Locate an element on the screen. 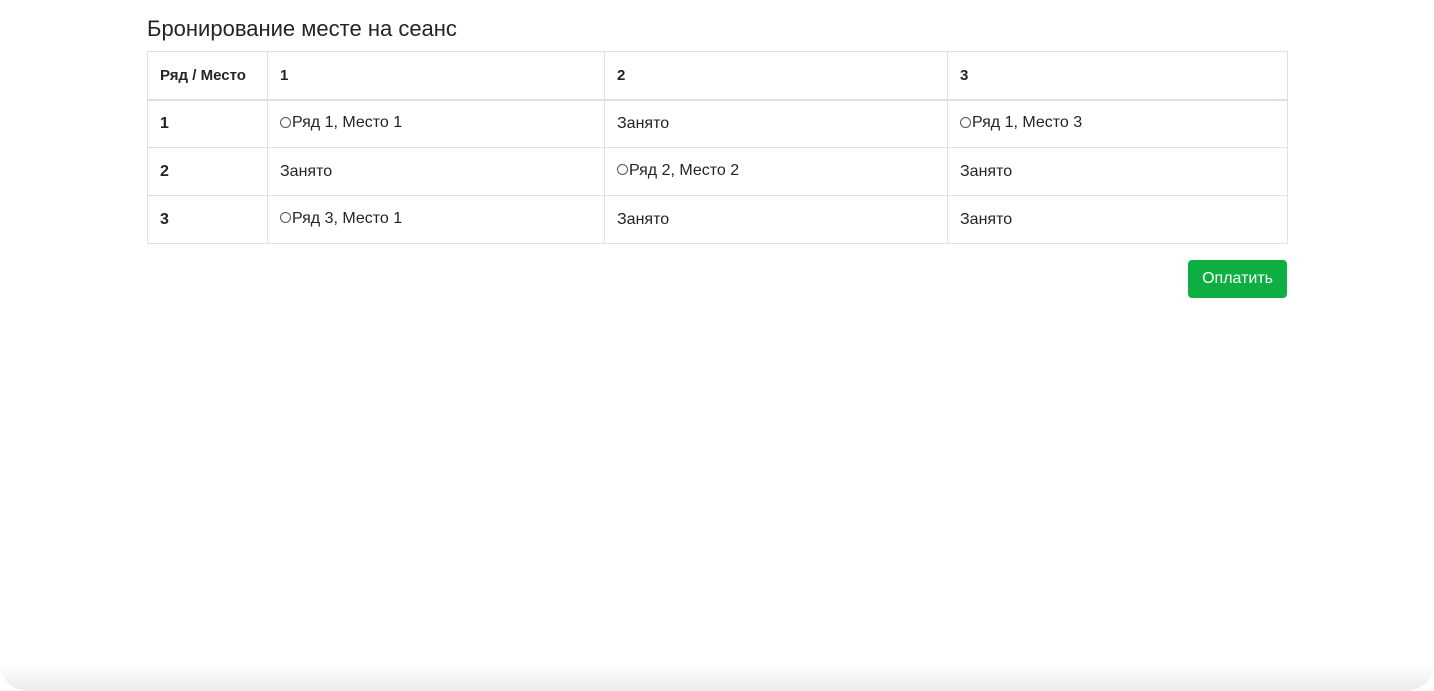 The image size is (1434, 691). column-header: 2 is located at coordinates (776, 76).